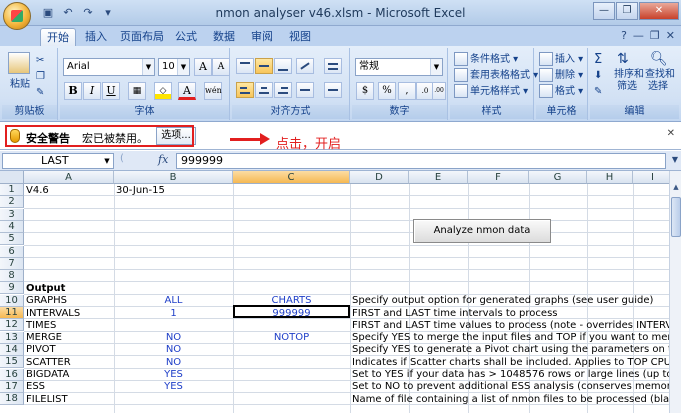  Describe the element at coordinates (70, 326) in the screenshot. I see `cell-a12: TIMES` at that location.